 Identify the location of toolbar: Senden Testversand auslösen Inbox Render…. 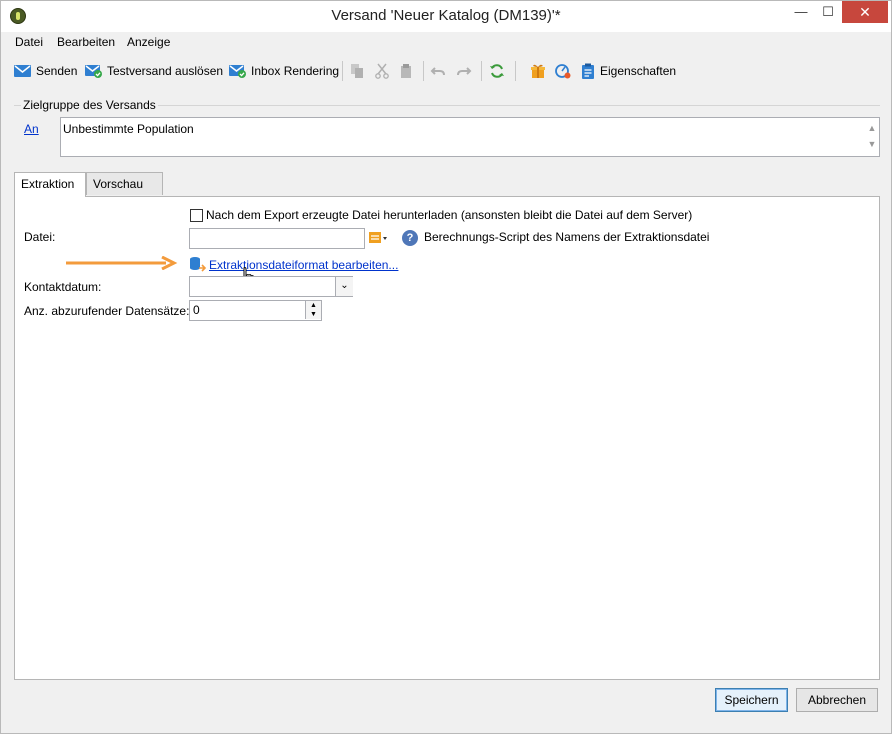
(446, 71).